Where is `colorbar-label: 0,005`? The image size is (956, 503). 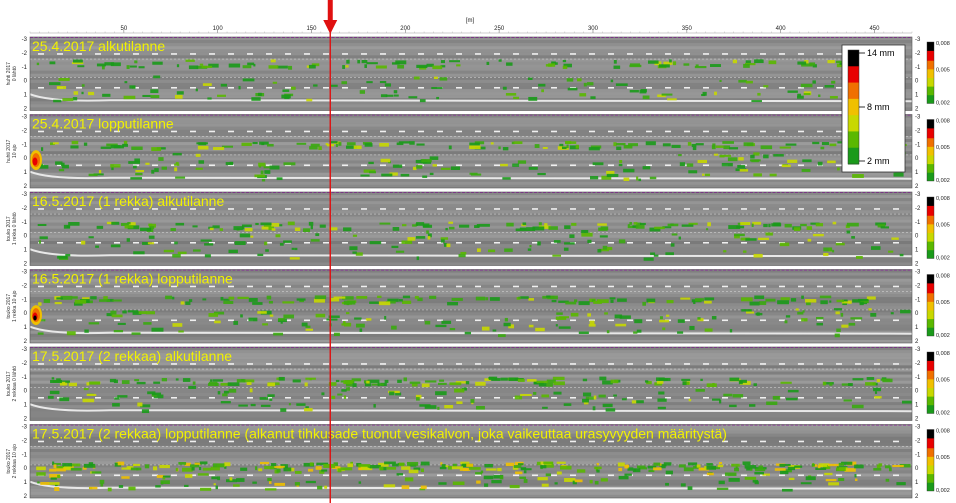
colorbar-label: 0,005 is located at coordinates (943, 226).